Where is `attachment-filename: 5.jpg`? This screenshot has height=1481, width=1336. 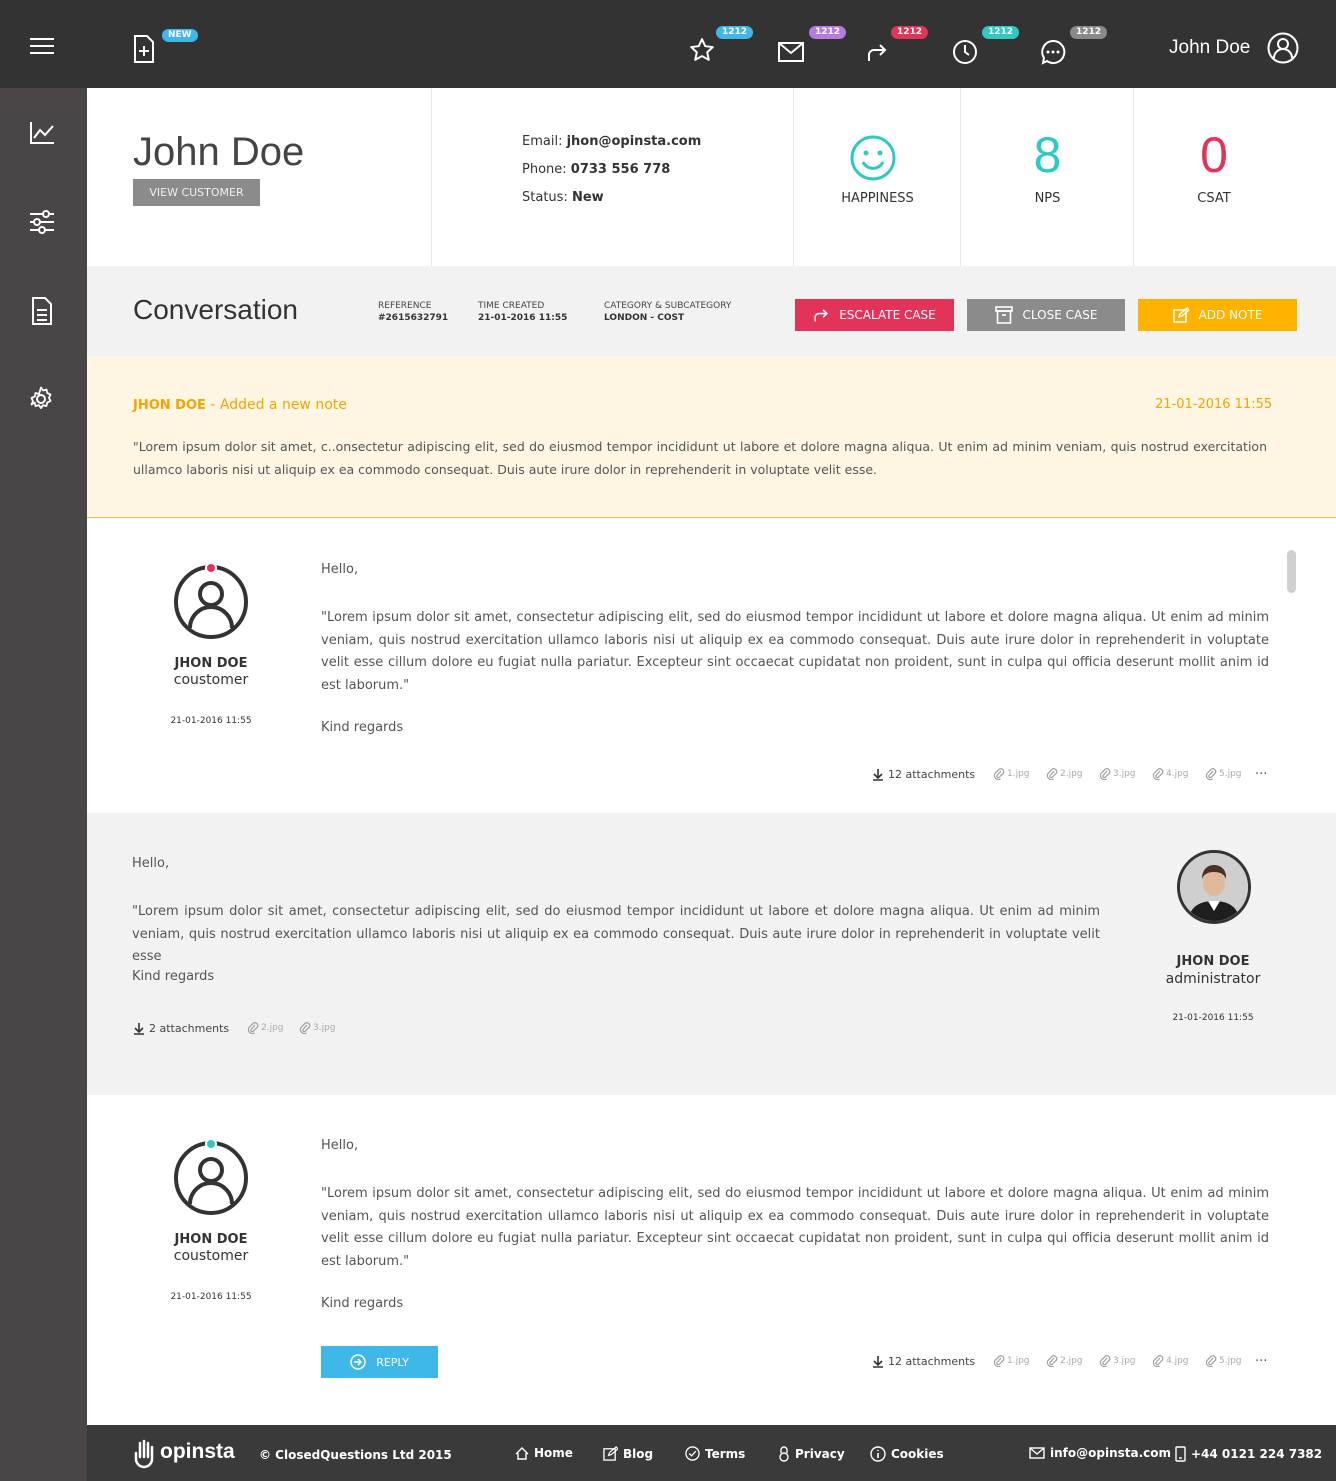
attachment-filename: 5.jpg is located at coordinates (1230, 774).